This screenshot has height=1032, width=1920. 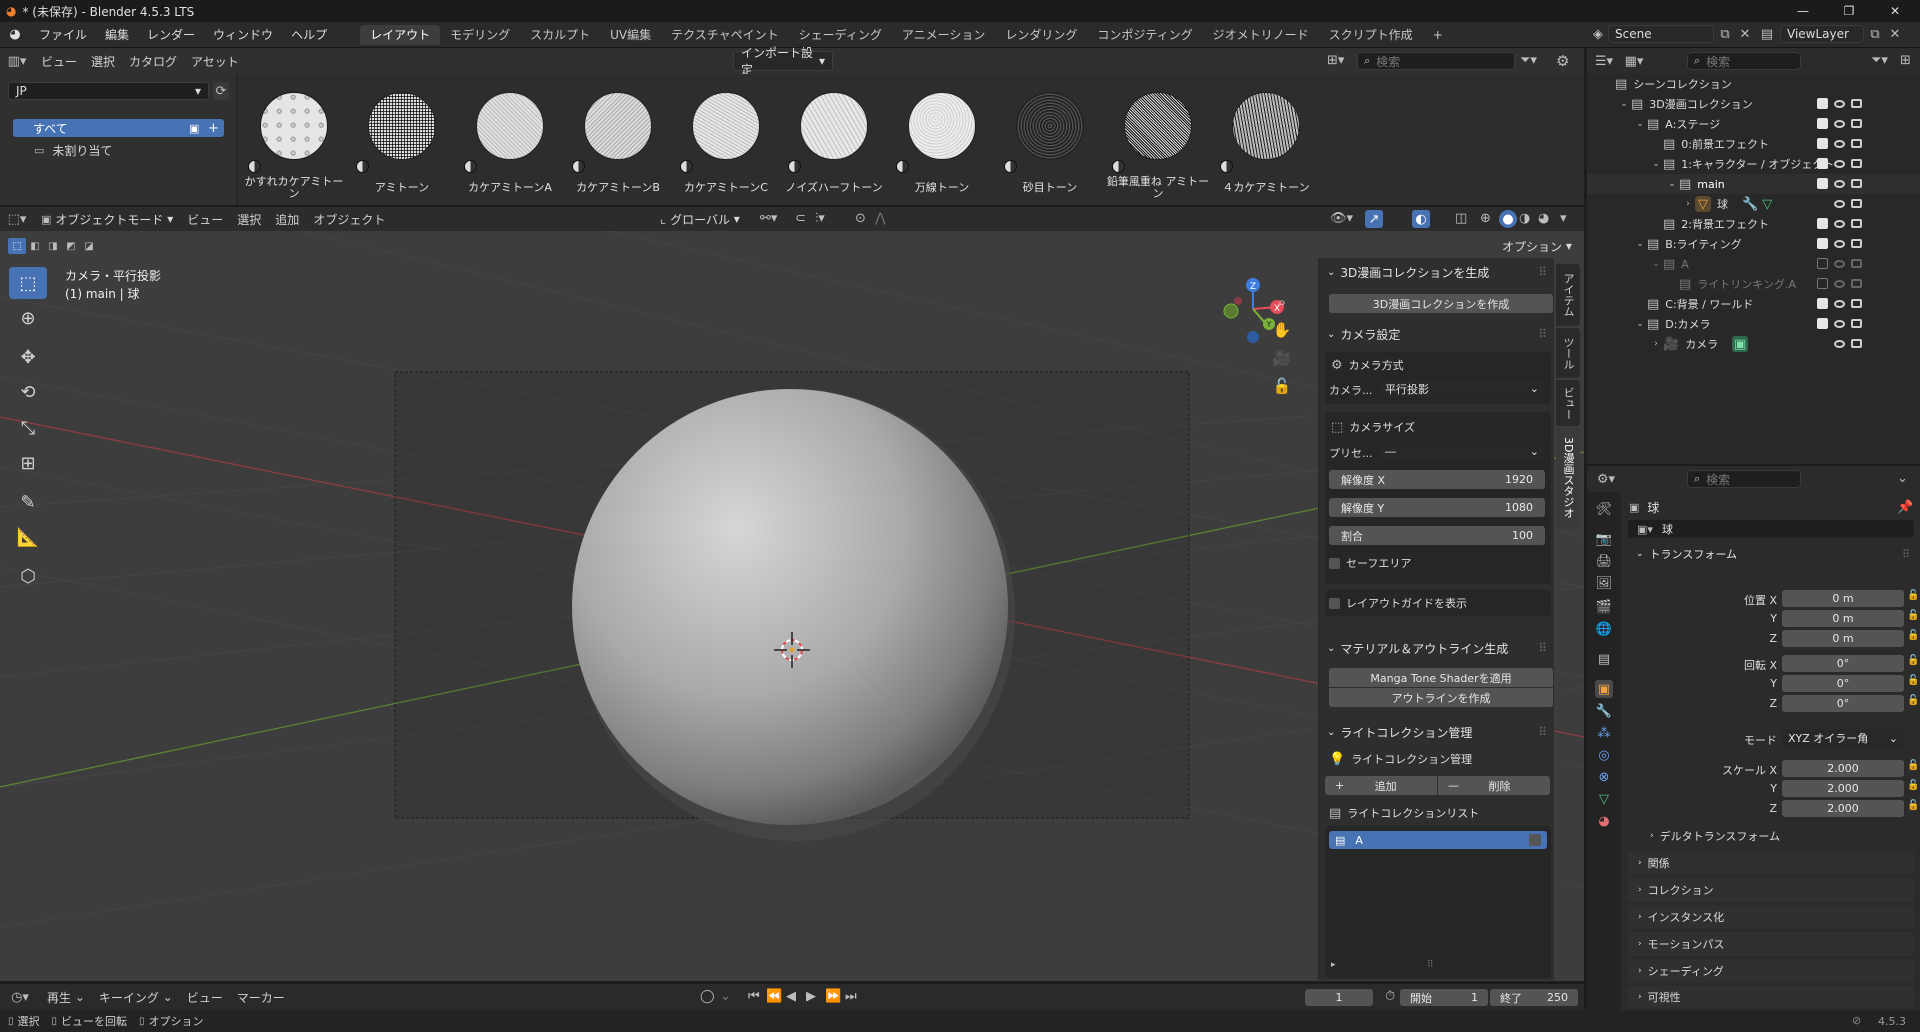 What do you see at coordinates (117, 35) in the screenshot?
I see `menu-edit: 編集` at bounding box center [117, 35].